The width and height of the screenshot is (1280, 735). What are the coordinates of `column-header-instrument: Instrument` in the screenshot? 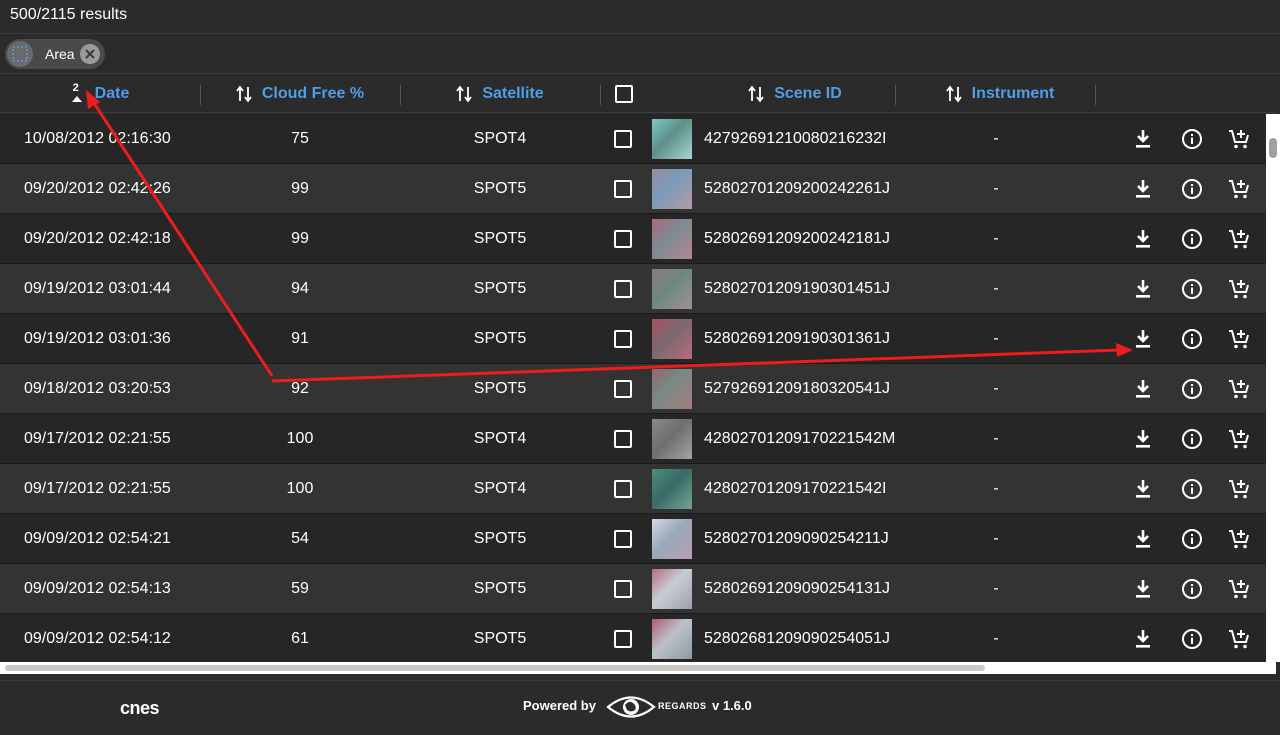 It's located at (1000, 94).